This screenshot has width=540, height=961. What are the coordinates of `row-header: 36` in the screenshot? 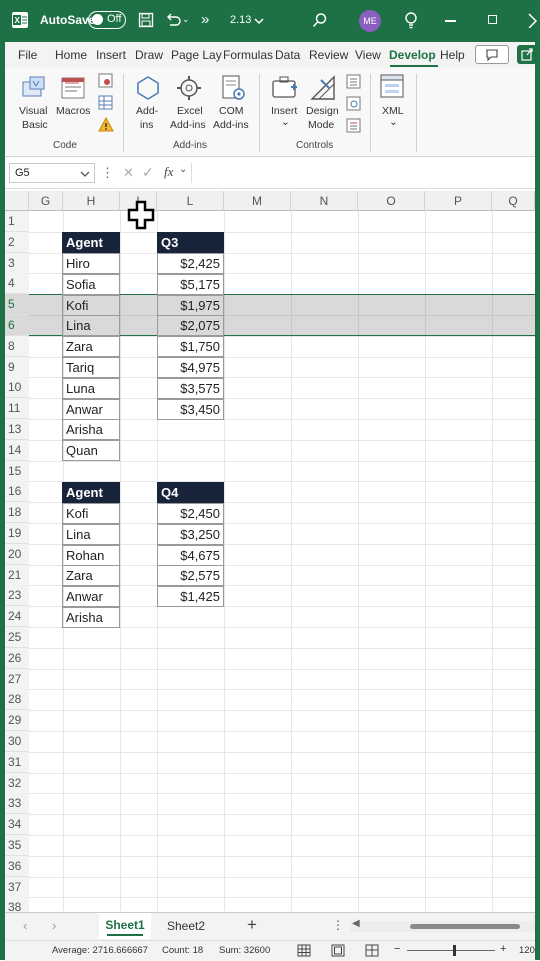 It's located at (17, 866).